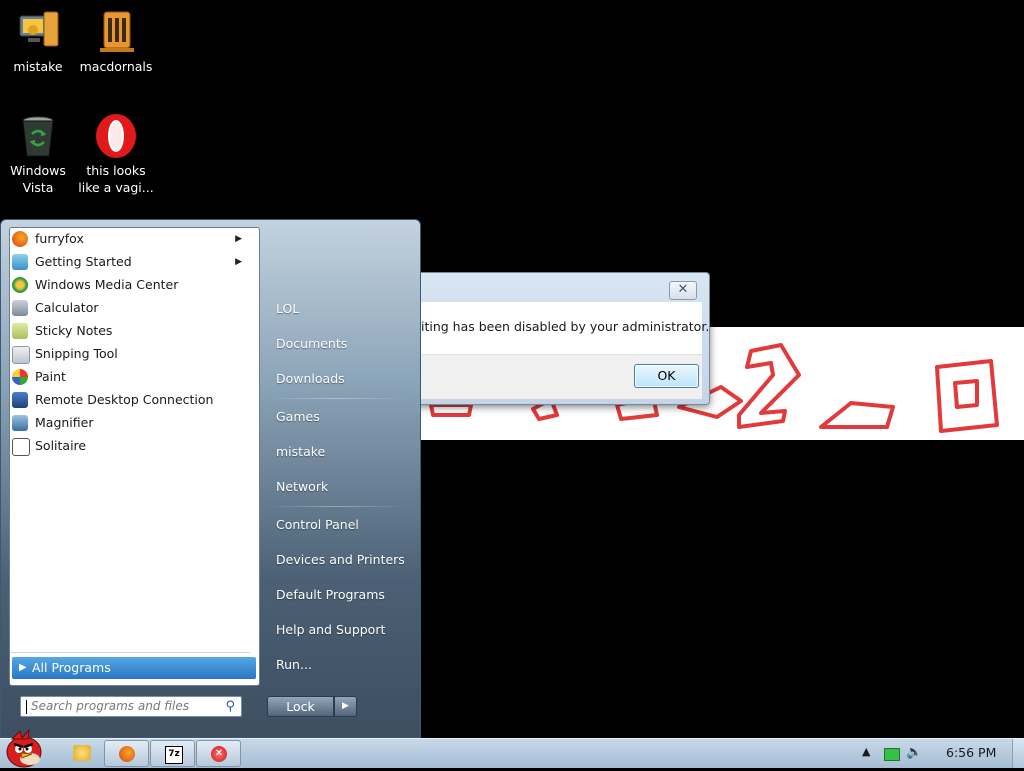 This screenshot has width=1024, height=771. I want to click on desktop-icon-label: macdornals, so click(116, 66).